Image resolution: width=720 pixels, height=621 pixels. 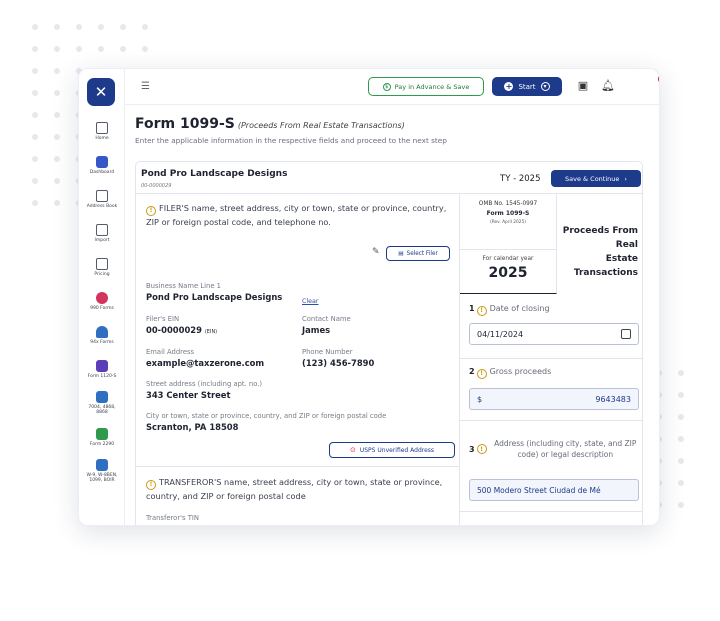 I want to click on sidebar-item-94x-forms: 94x Forms, so click(x=102, y=335).